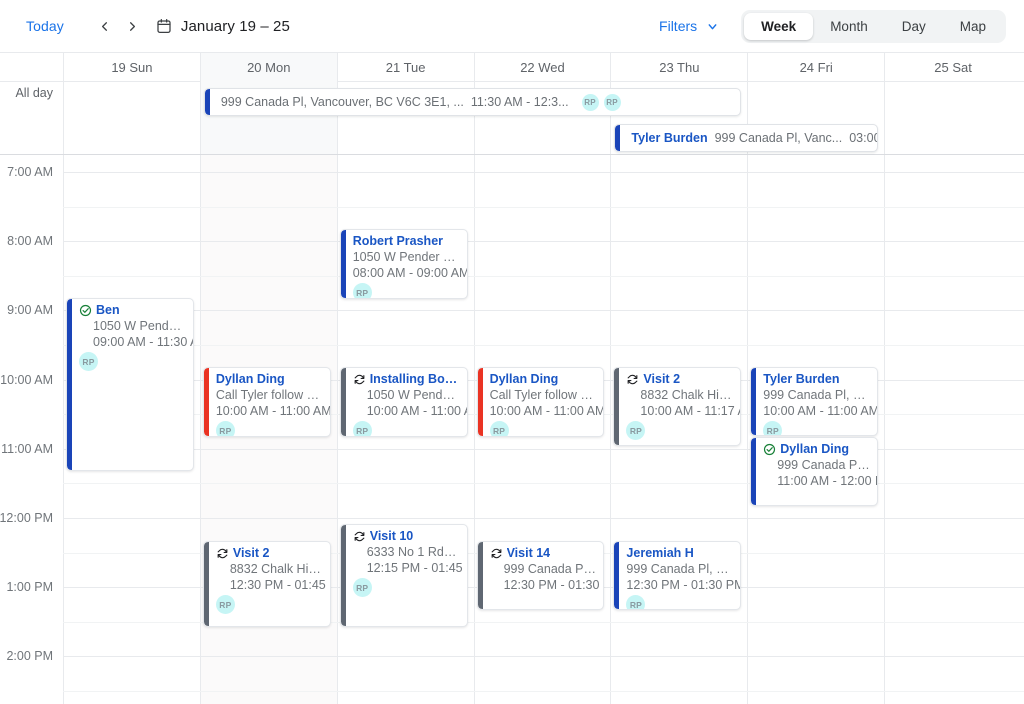 The image size is (1024, 704). Describe the element at coordinates (779, 26) in the screenshot. I see `view-tab-week: Week` at that location.